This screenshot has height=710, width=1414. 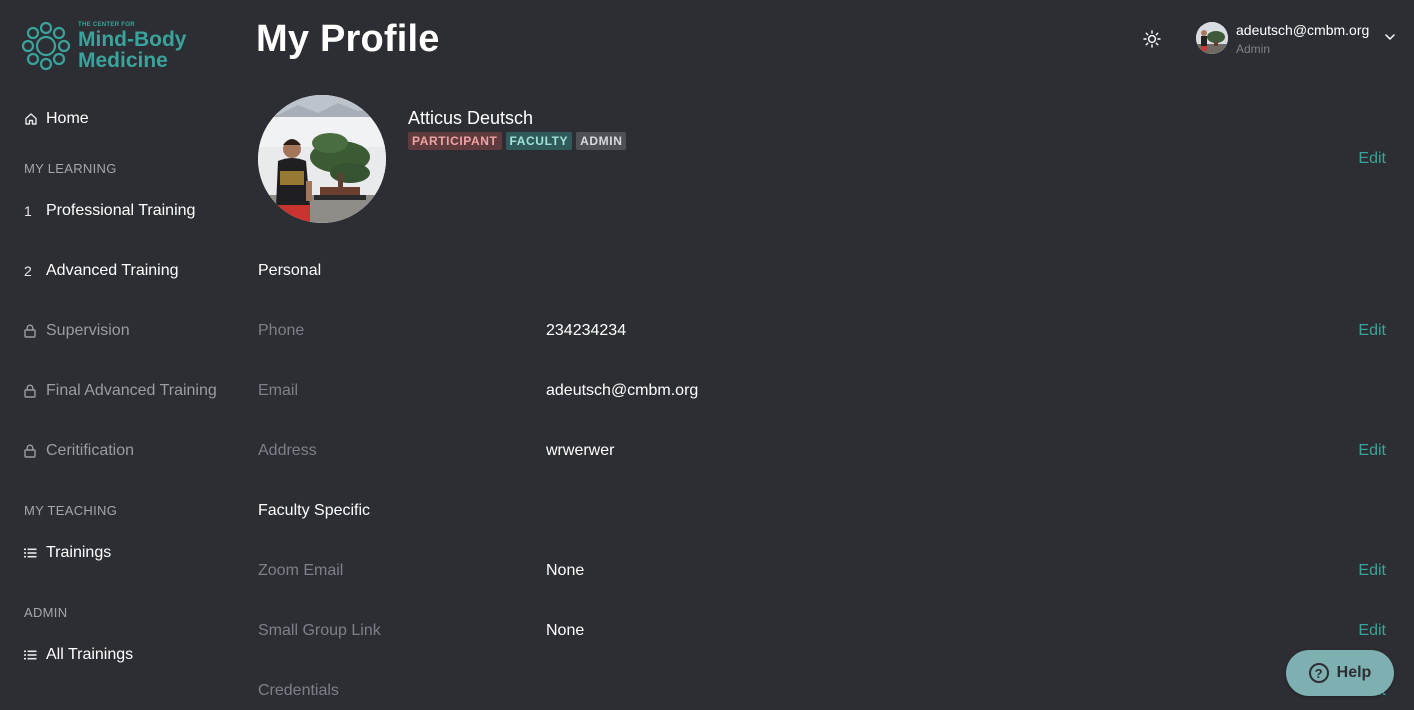 I want to click on section-label-my-teaching: MY TEACHING, so click(x=71, y=510).